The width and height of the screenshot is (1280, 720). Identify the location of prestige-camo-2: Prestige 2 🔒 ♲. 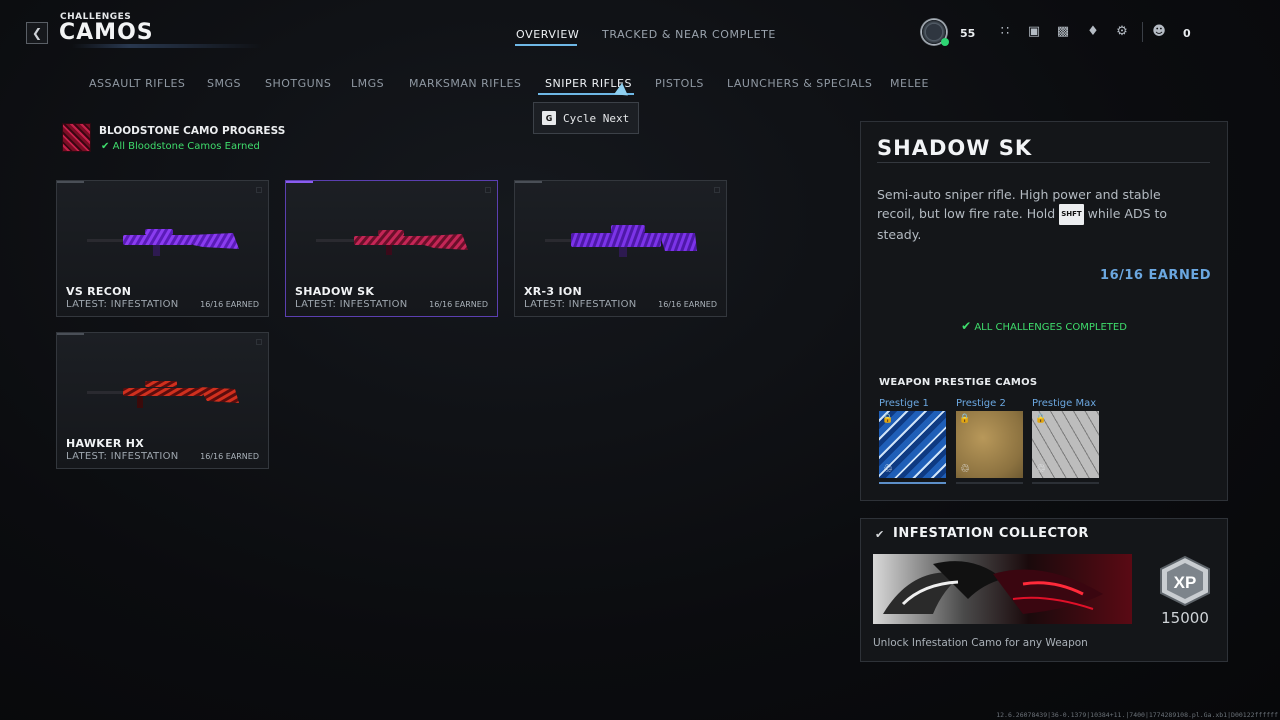
(989, 441).